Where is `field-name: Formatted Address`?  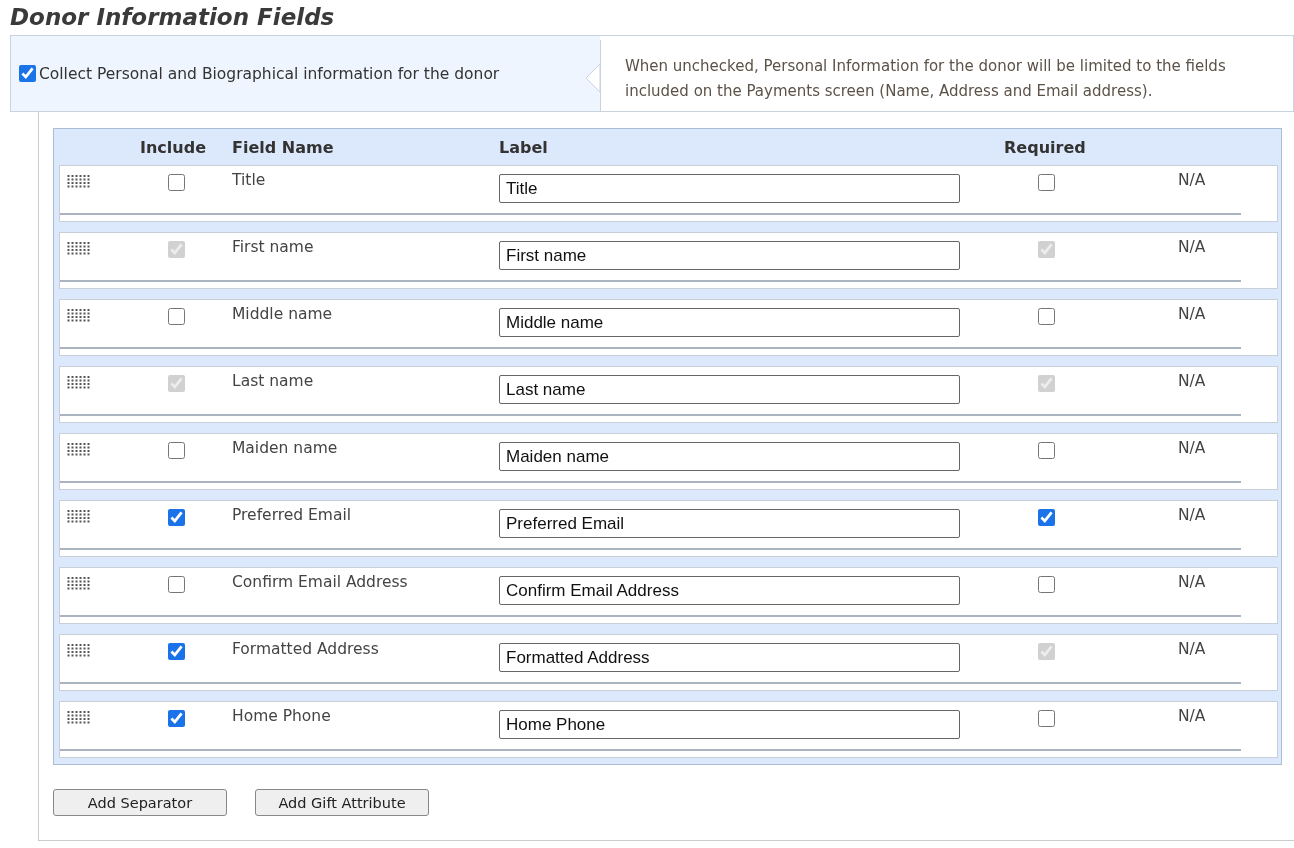 field-name: Formatted Address is located at coordinates (306, 648).